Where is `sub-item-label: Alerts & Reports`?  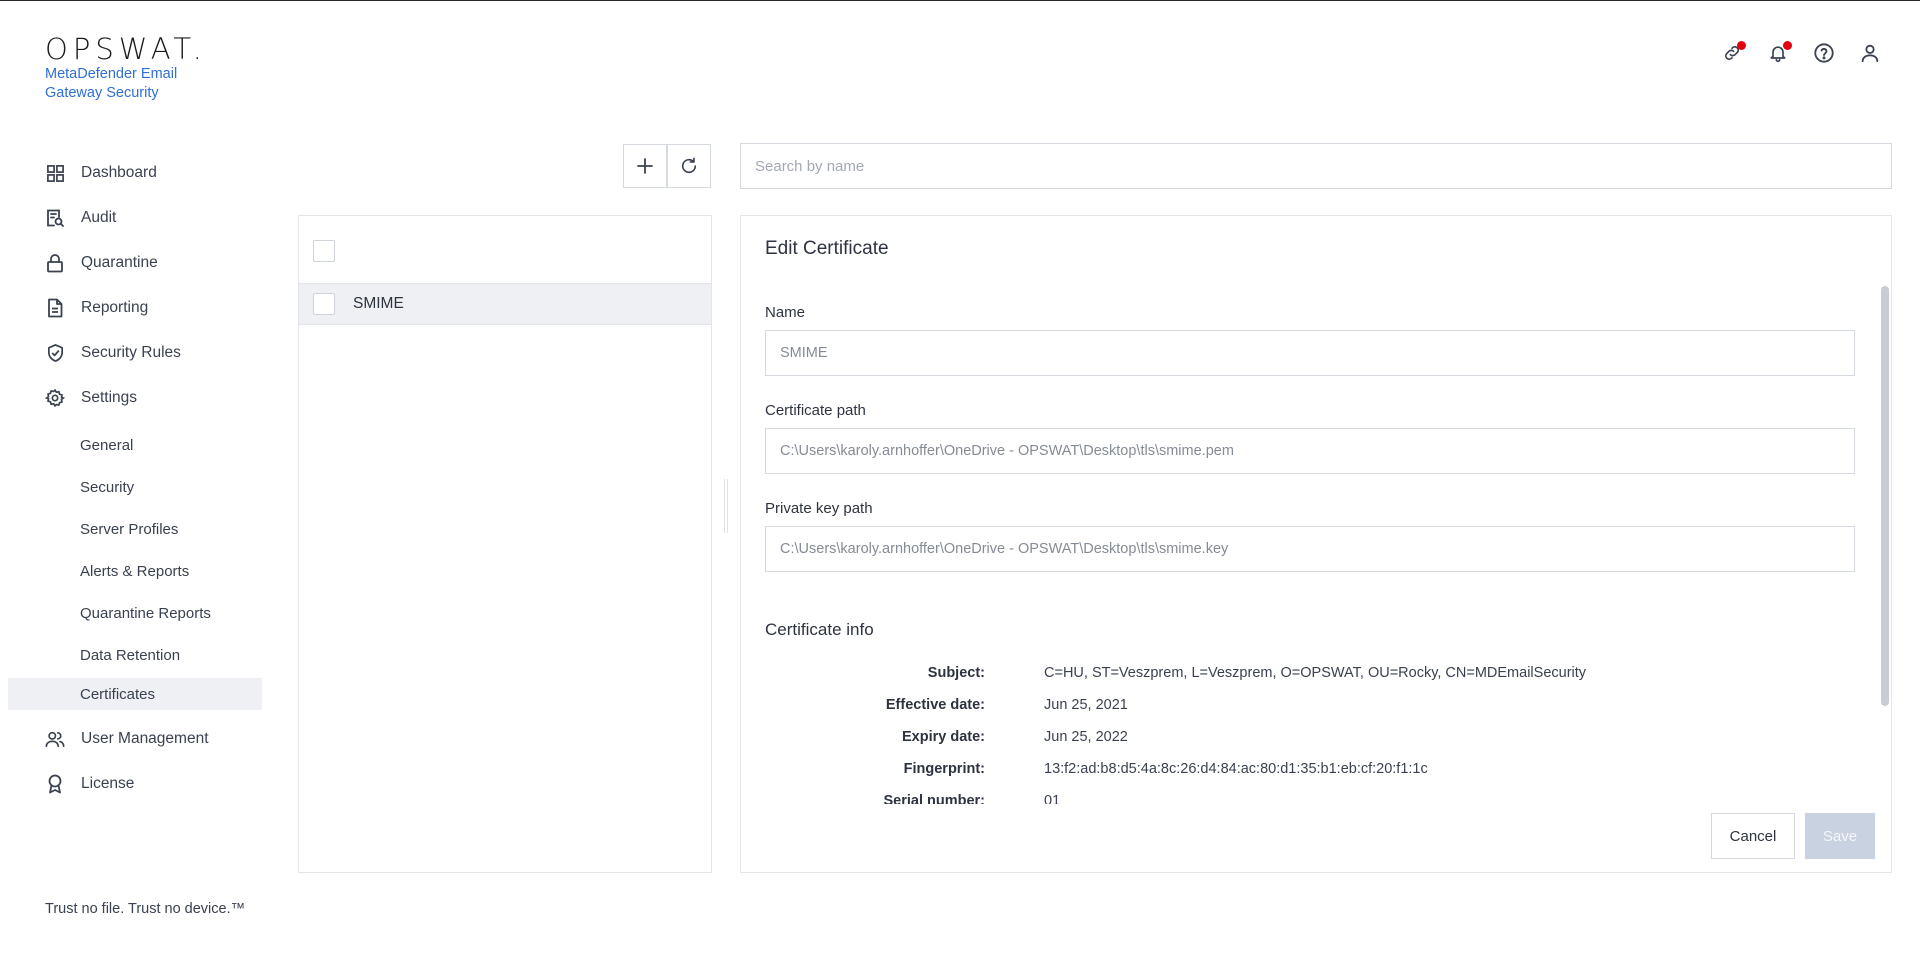 sub-item-label: Alerts & Reports is located at coordinates (135, 571).